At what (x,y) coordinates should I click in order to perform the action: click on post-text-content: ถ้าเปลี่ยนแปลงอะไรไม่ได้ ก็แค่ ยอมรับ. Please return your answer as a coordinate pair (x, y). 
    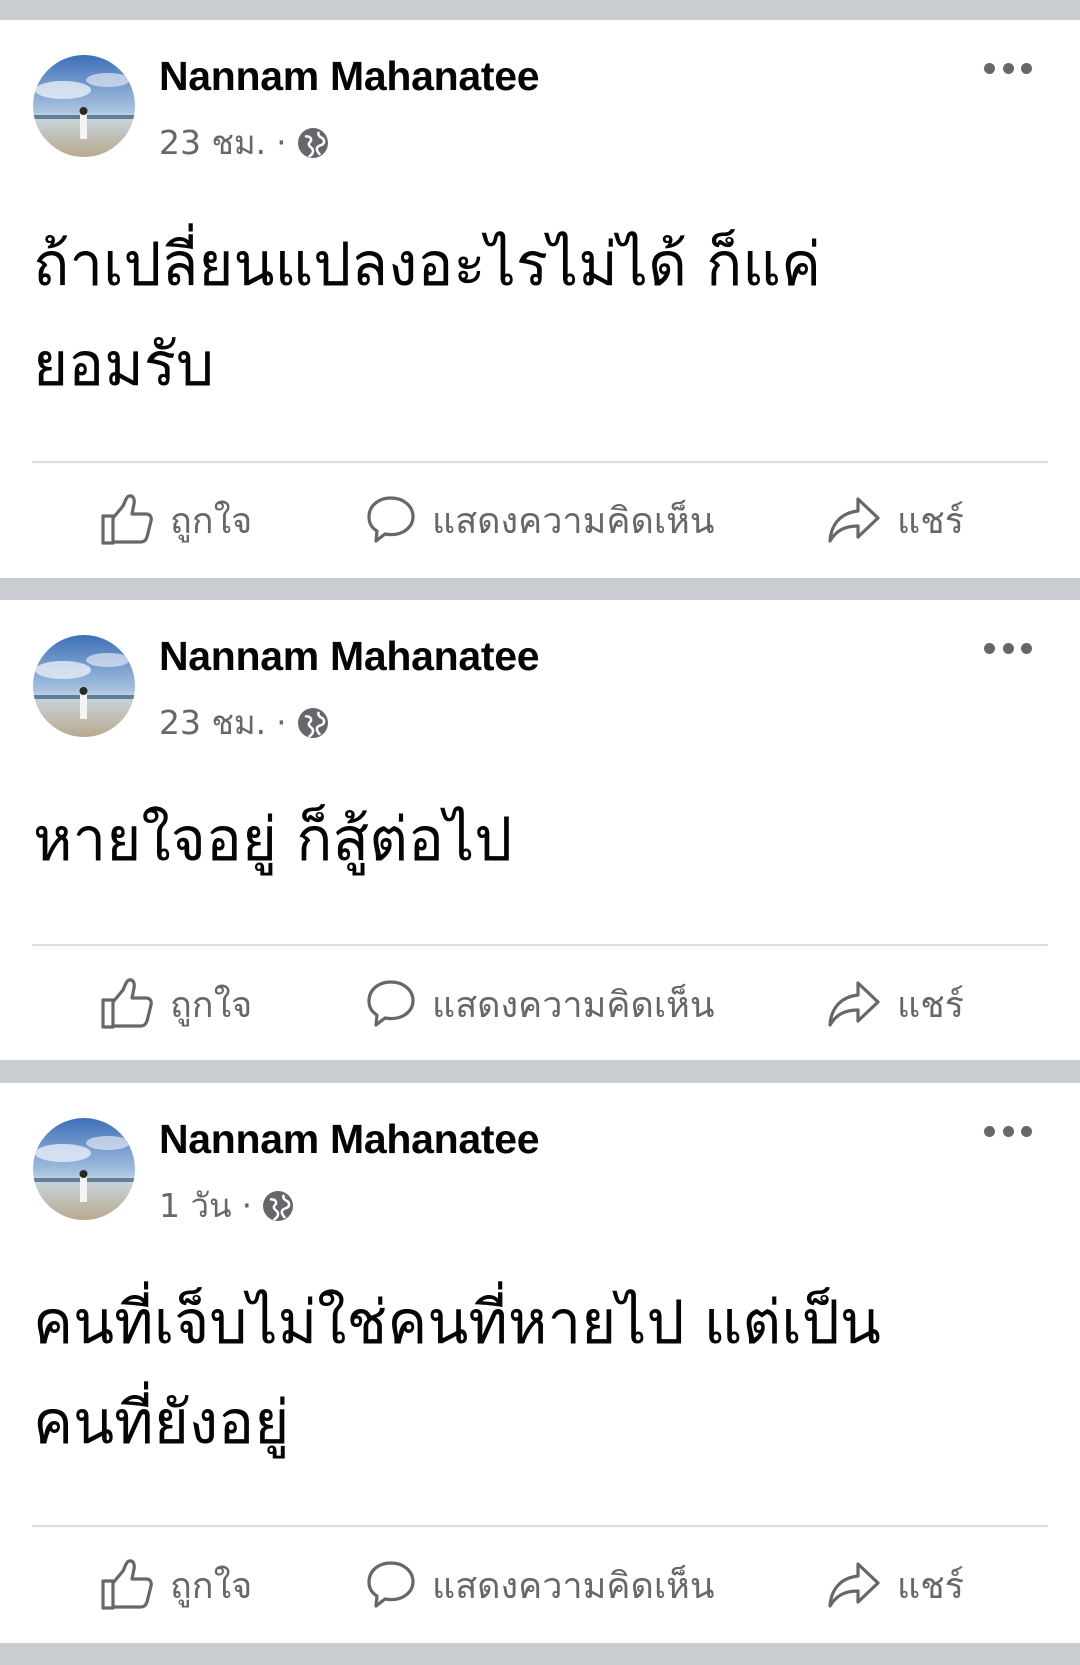
    Looking at the image, I should click on (427, 315).